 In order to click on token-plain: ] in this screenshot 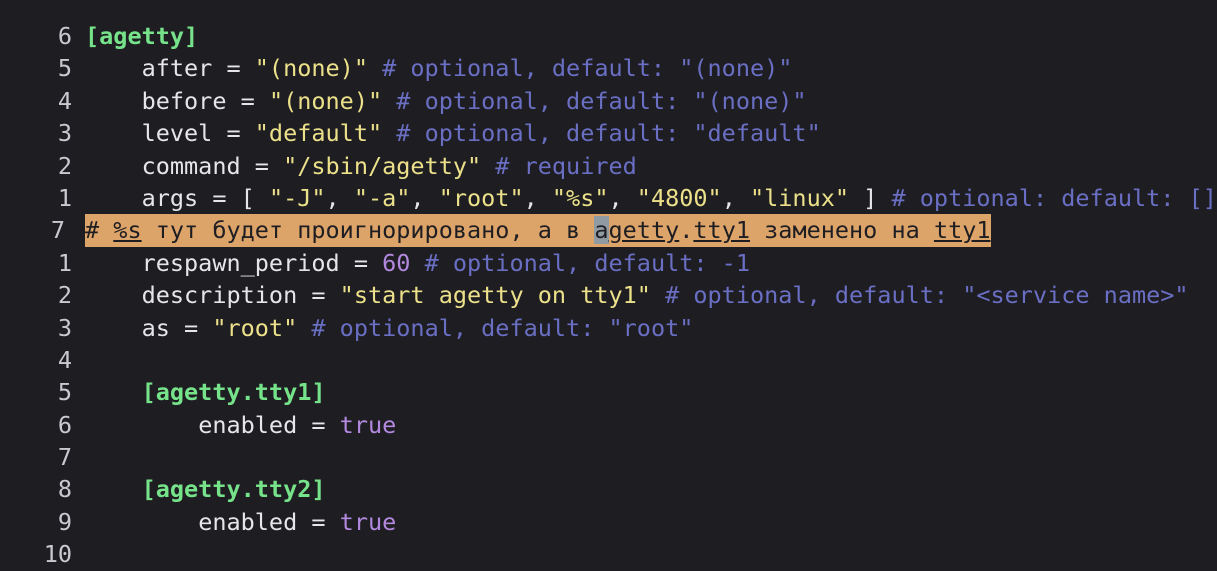, I will do `click(863, 197)`.